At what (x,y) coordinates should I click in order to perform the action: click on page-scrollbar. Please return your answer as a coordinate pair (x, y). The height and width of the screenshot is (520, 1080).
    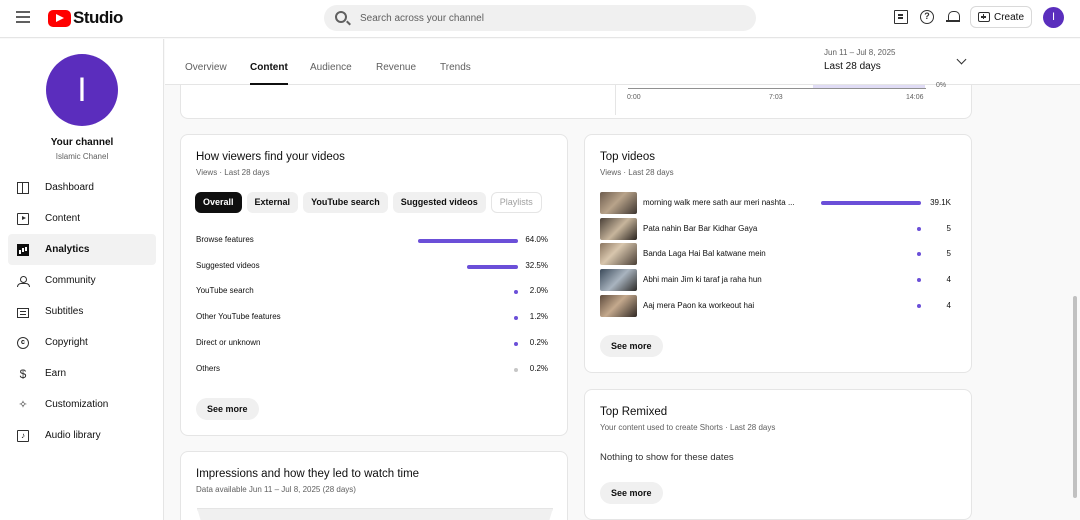
    Looking at the image, I should click on (1075, 397).